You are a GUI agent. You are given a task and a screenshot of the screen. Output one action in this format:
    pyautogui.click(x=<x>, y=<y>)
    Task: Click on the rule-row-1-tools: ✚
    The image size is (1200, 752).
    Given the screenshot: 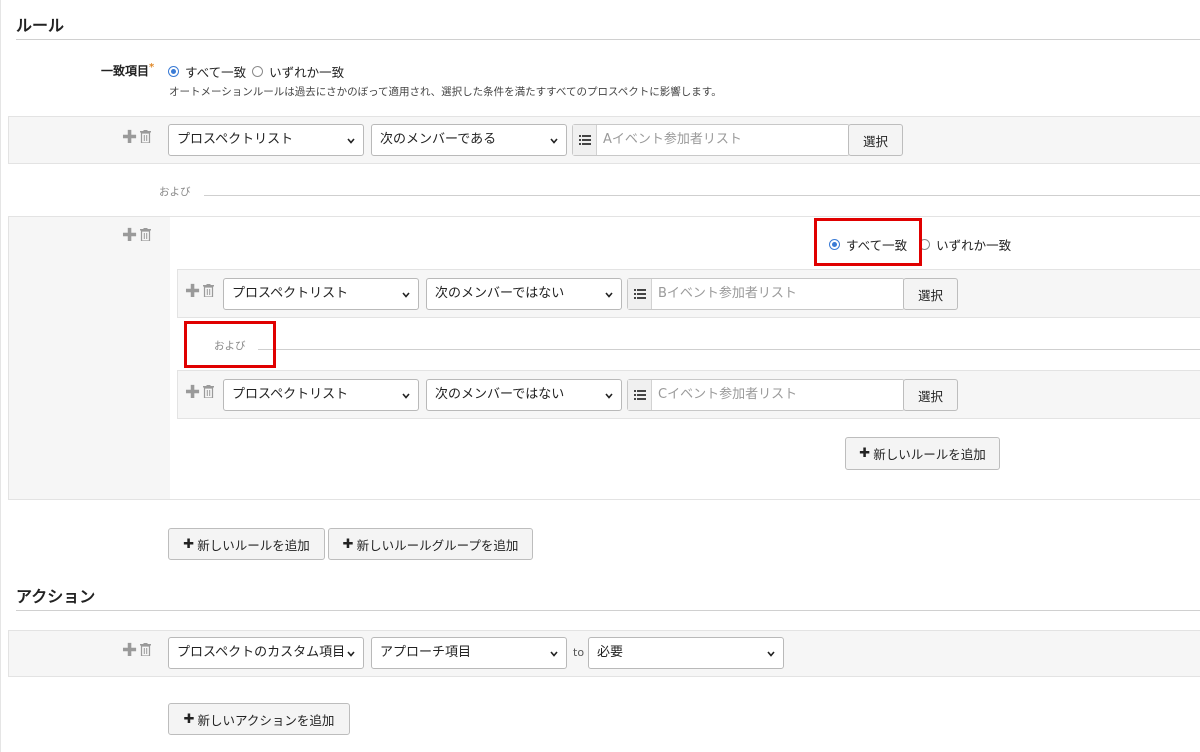 What is the action you would take?
    pyautogui.click(x=137, y=137)
    